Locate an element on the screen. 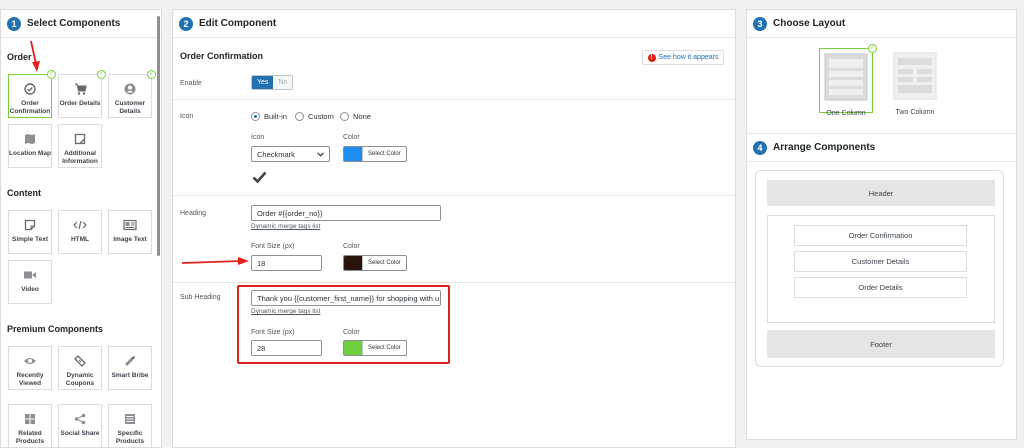  scrollbar is located at coordinates (158, 136).